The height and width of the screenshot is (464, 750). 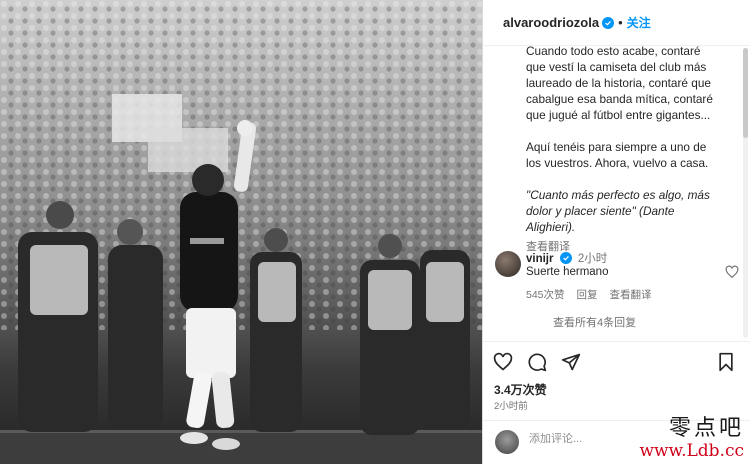 I want to click on add-comment-bar, so click(x=616, y=442).